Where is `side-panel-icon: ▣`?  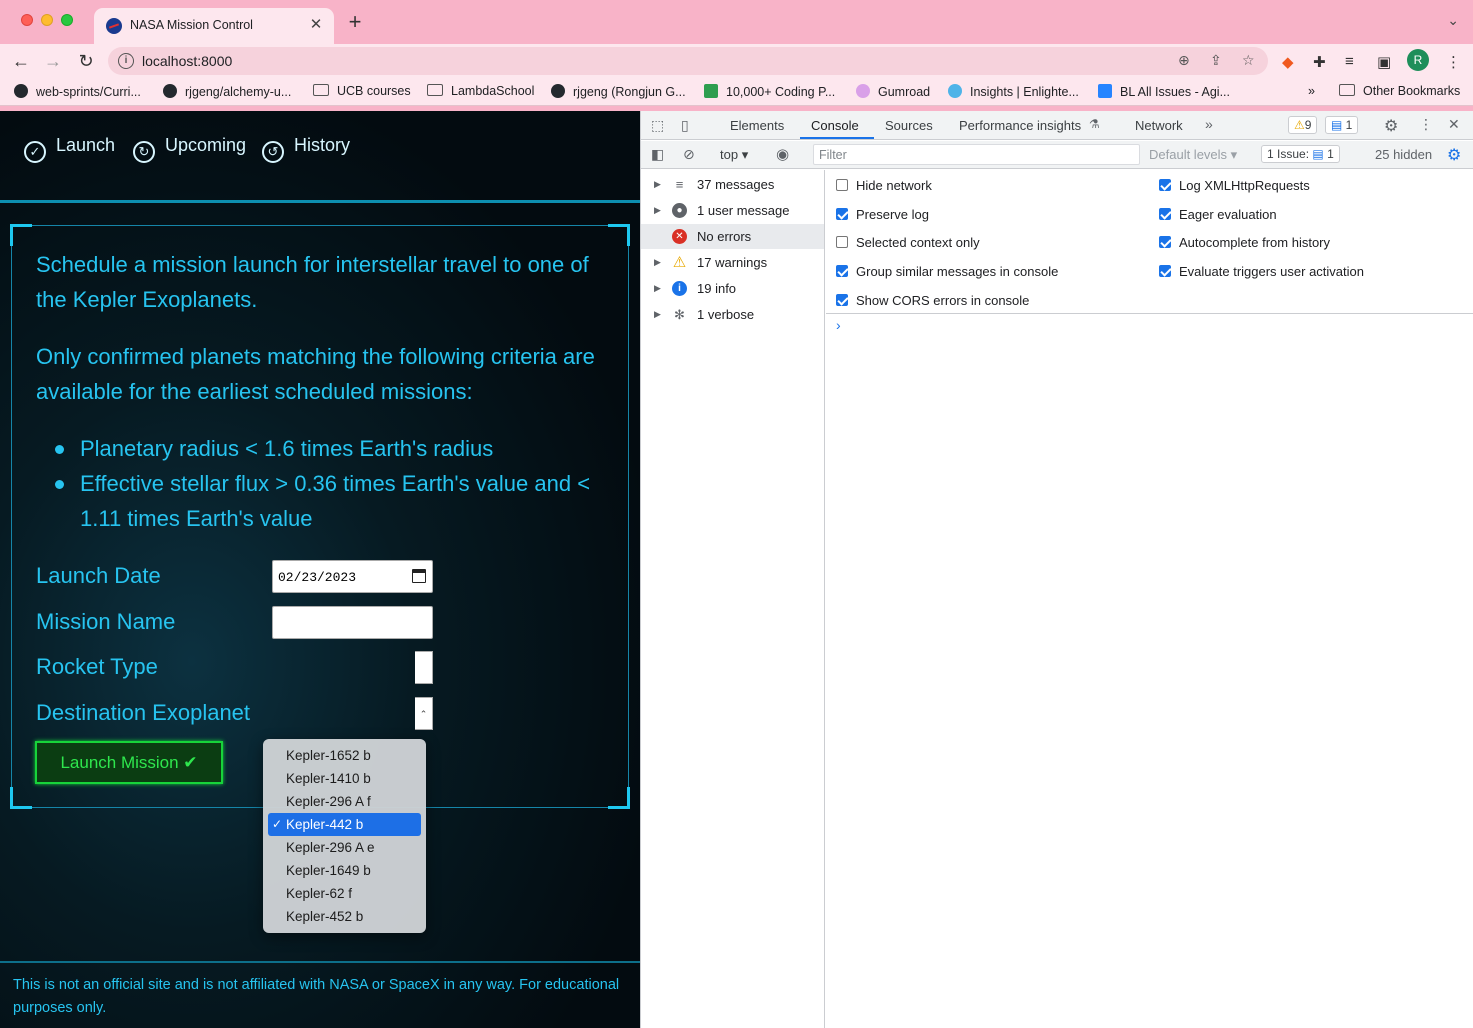
side-panel-icon: ▣ is located at coordinates (1384, 62).